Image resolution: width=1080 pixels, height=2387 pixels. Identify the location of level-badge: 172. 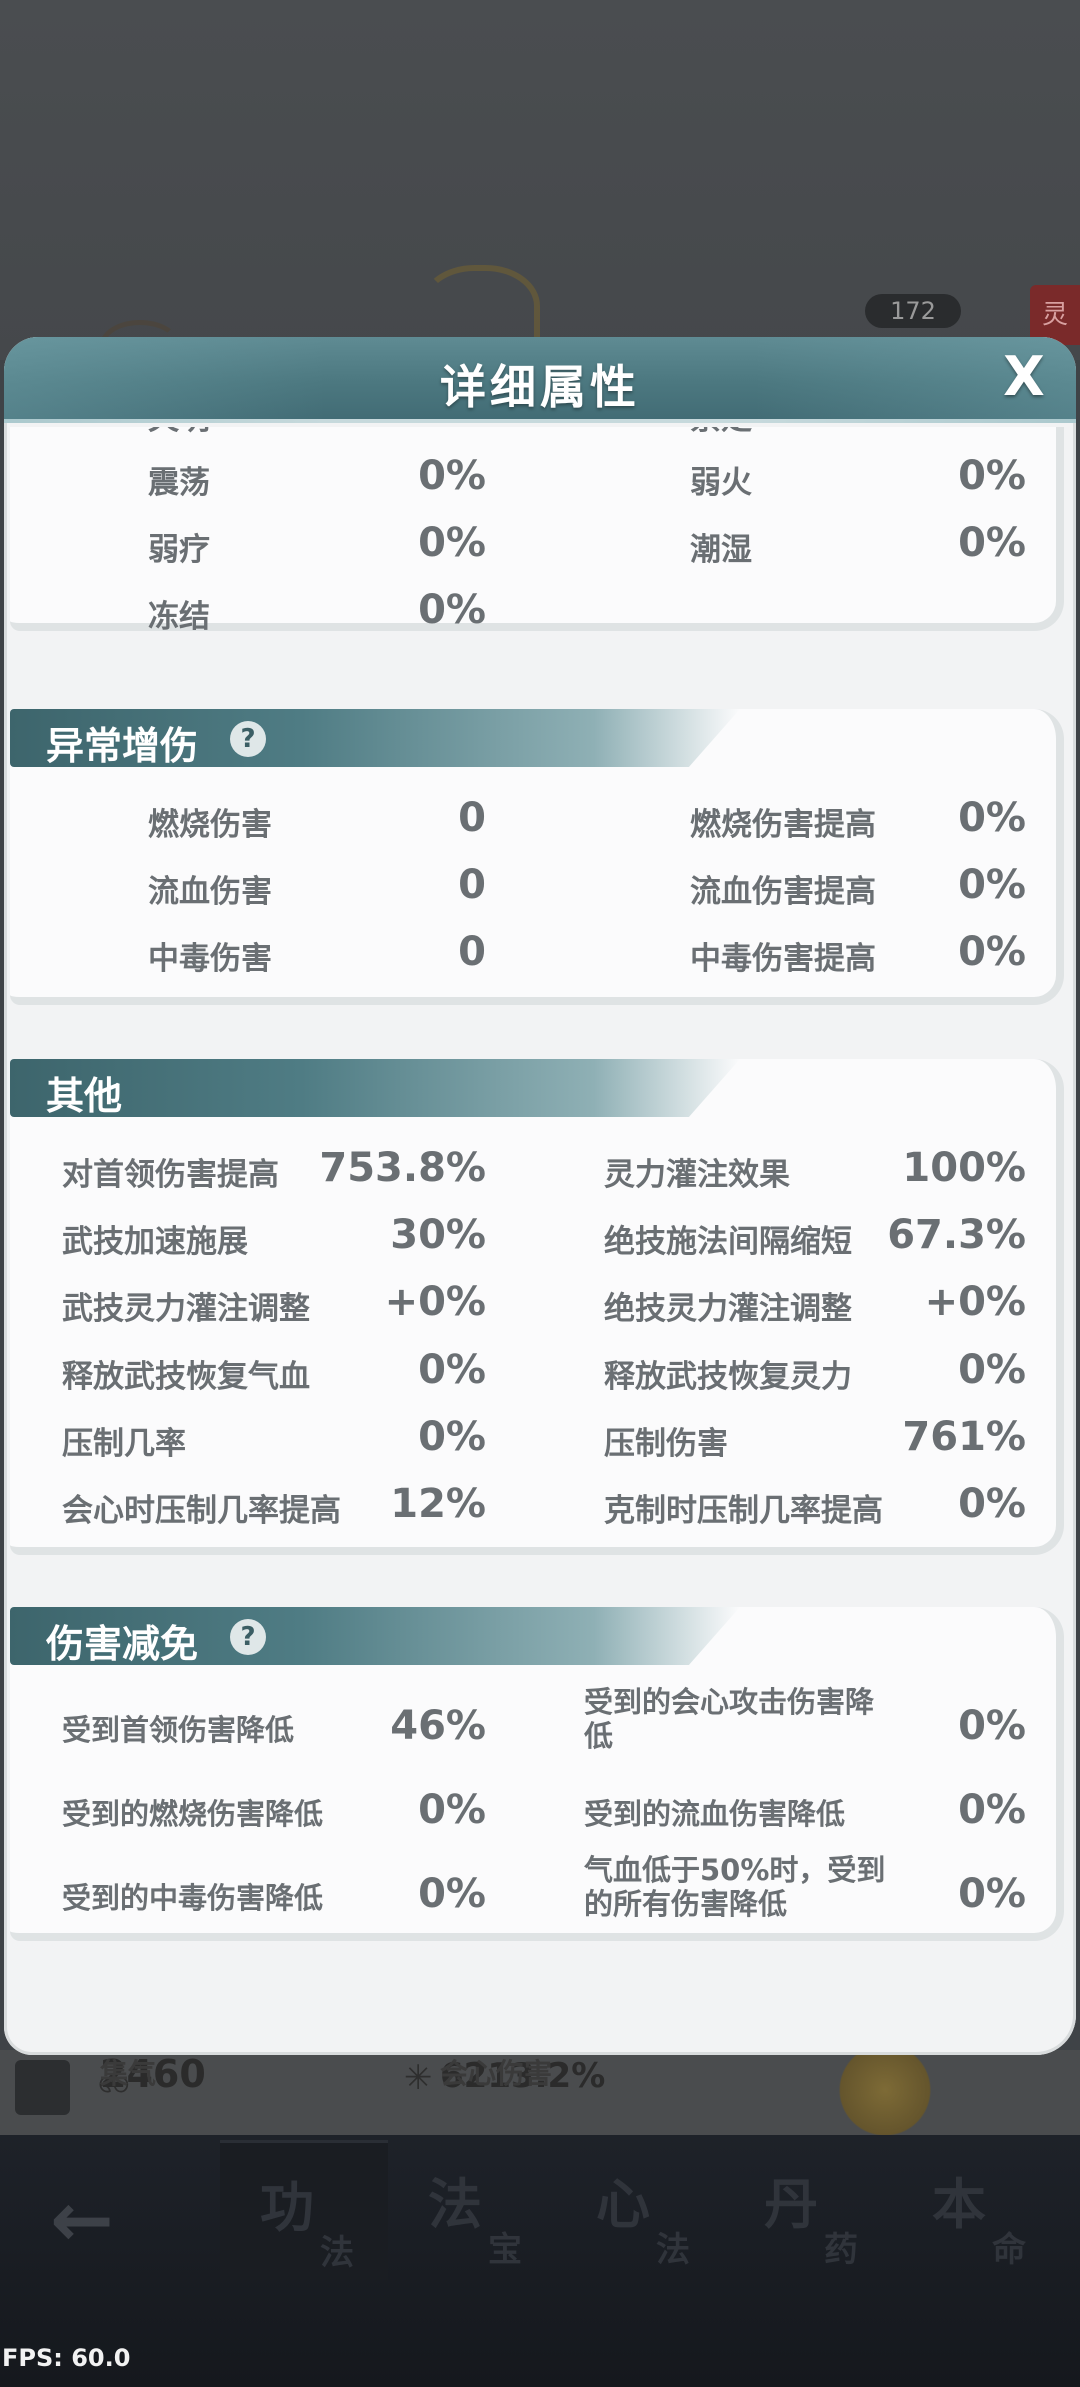
(913, 311).